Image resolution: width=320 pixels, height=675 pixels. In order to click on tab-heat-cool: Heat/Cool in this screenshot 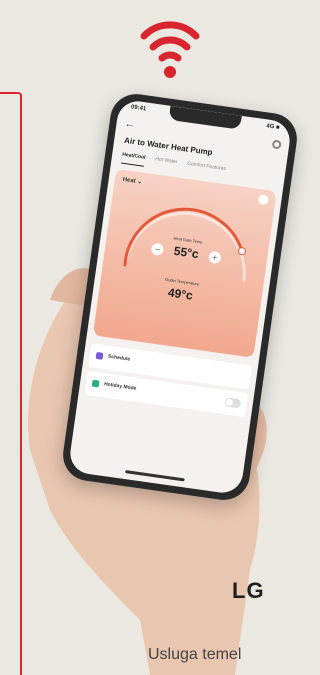, I will do `click(133, 159)`.